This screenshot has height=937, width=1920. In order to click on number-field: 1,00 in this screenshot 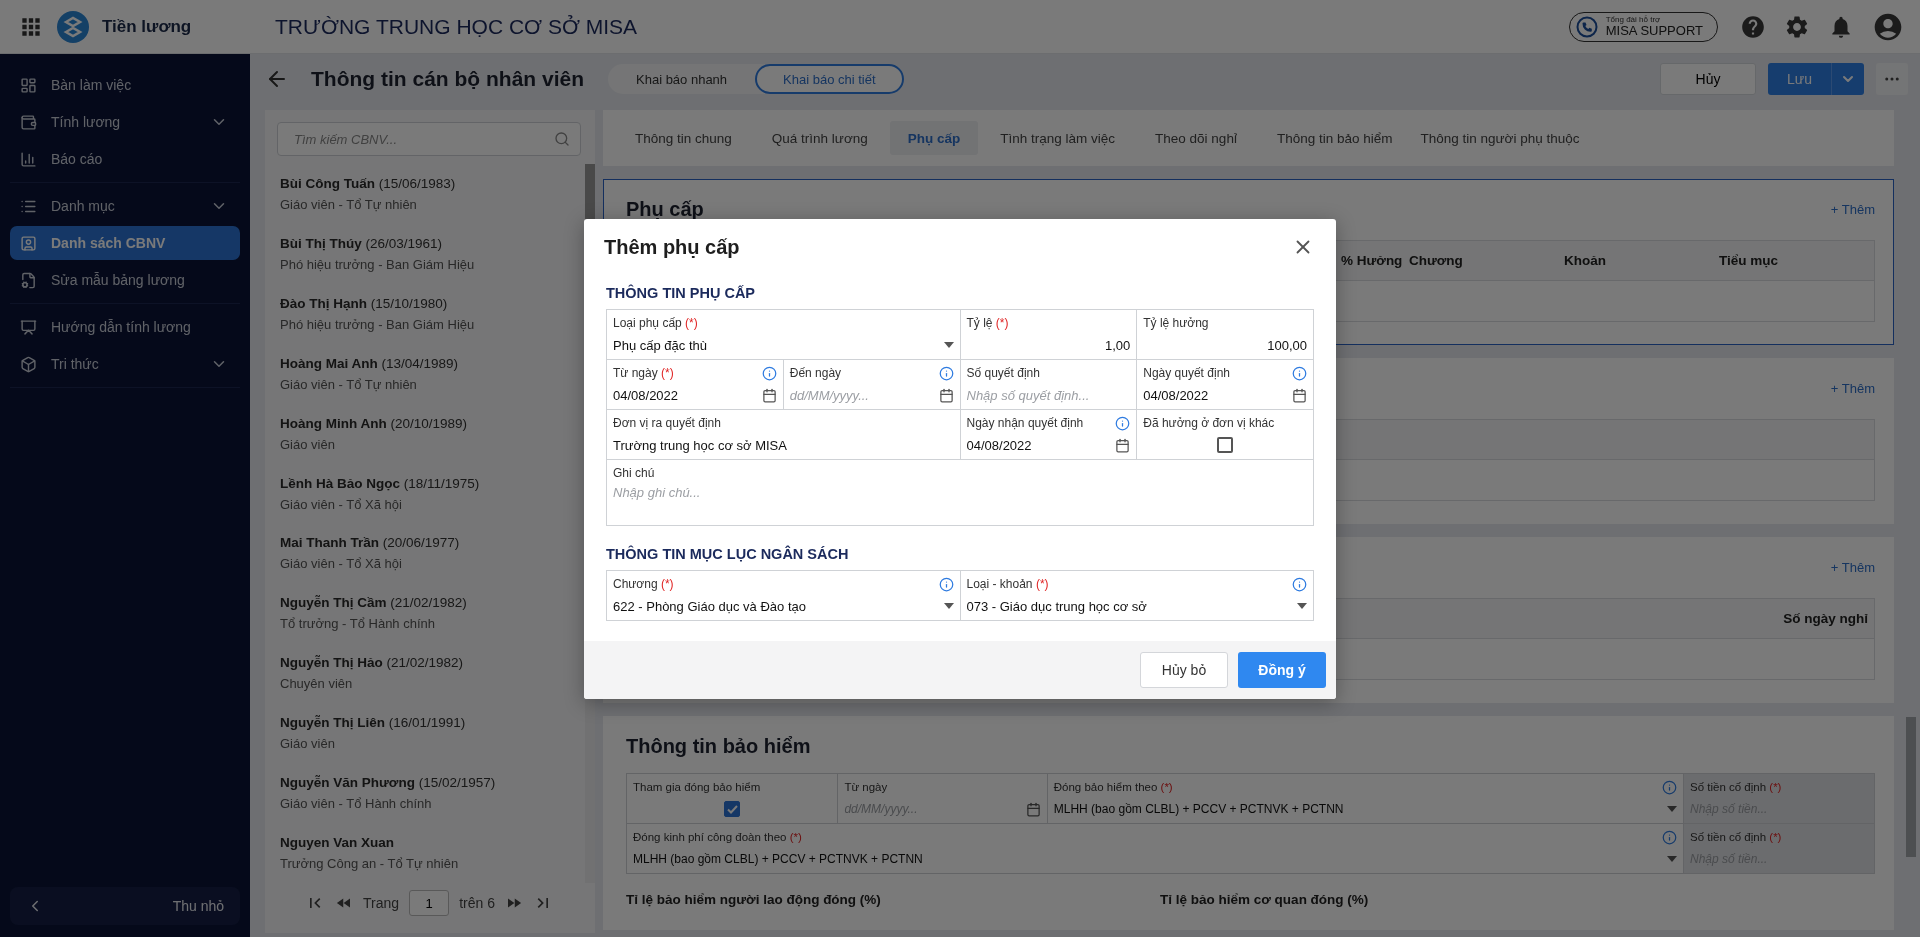, I will do `click(1048, 345)`.